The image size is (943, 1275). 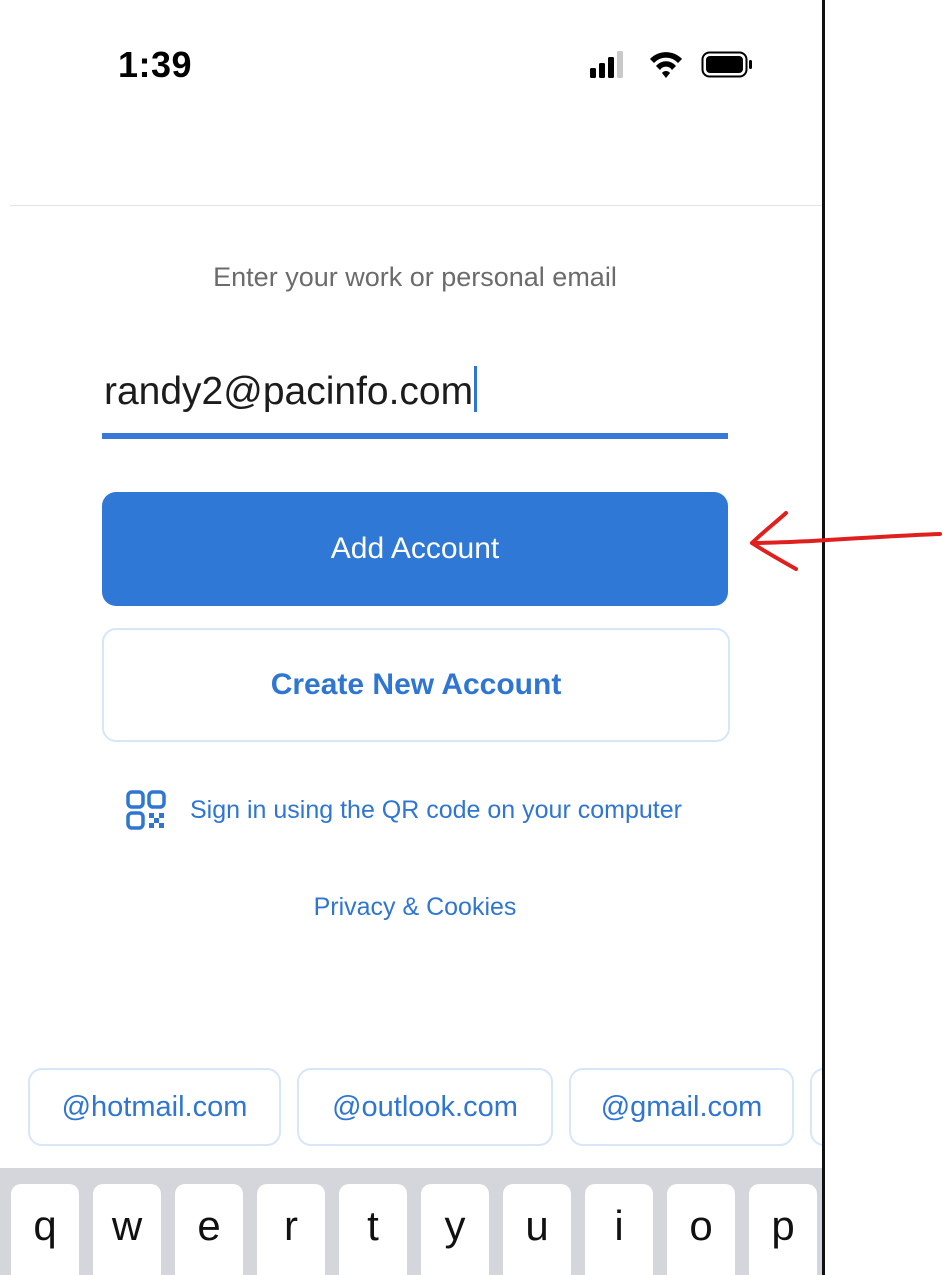 I want to click on key-label: q, so click(x=45, y=1225).